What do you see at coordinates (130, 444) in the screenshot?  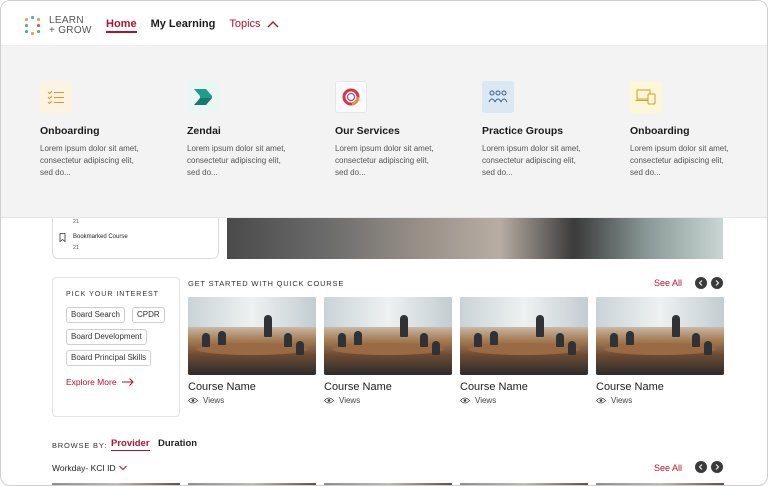 I see `tab-provider: Provider` at bounding box center [130, 444].